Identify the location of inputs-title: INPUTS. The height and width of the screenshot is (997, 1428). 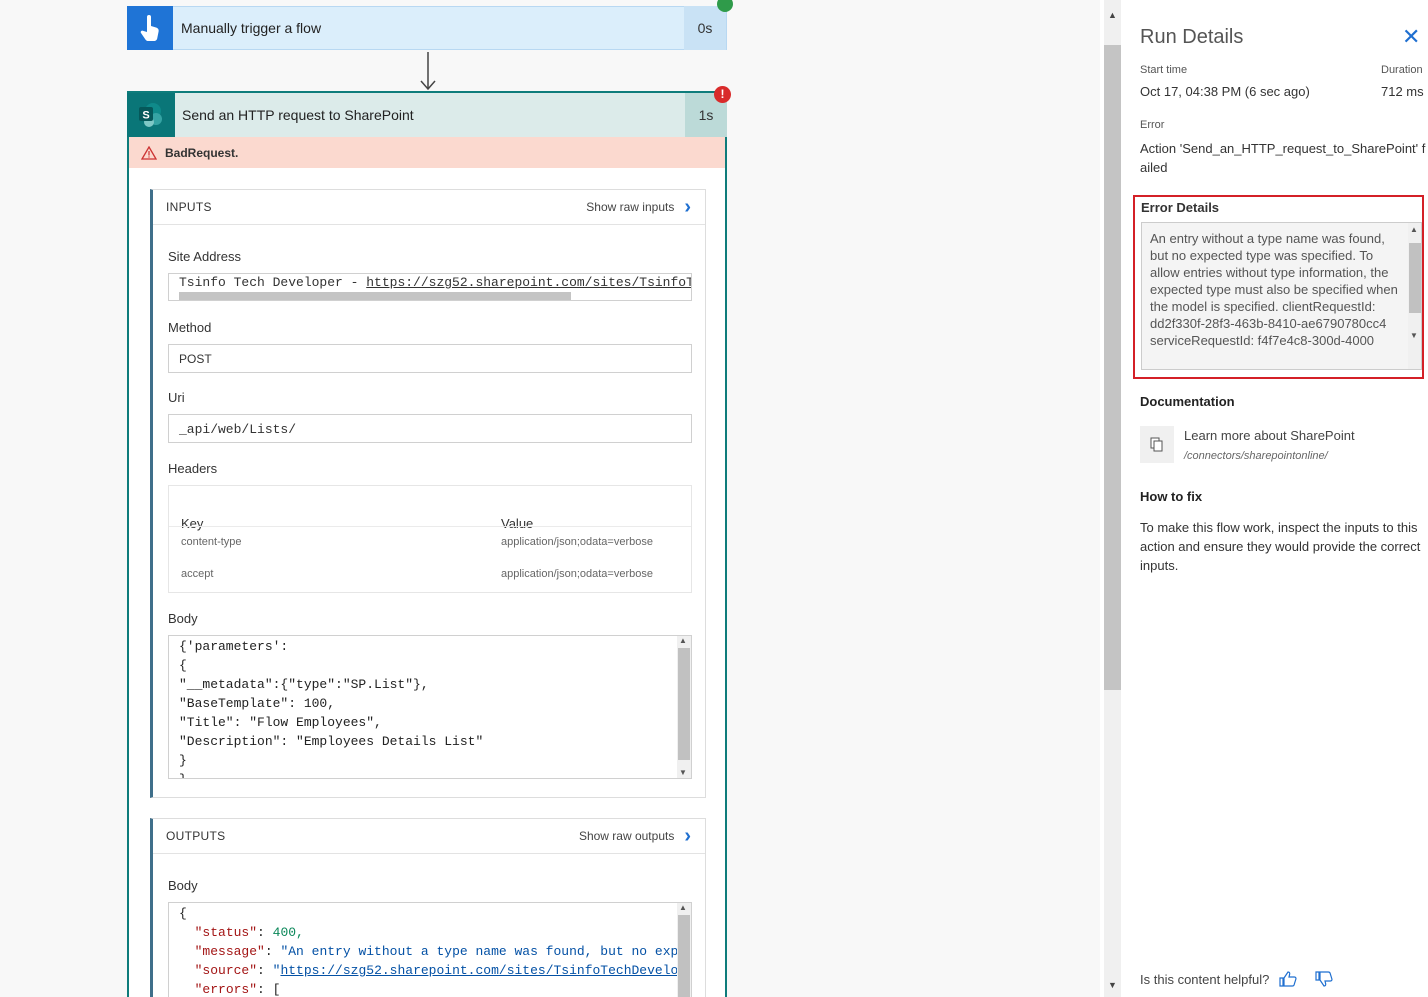
(189, 207).